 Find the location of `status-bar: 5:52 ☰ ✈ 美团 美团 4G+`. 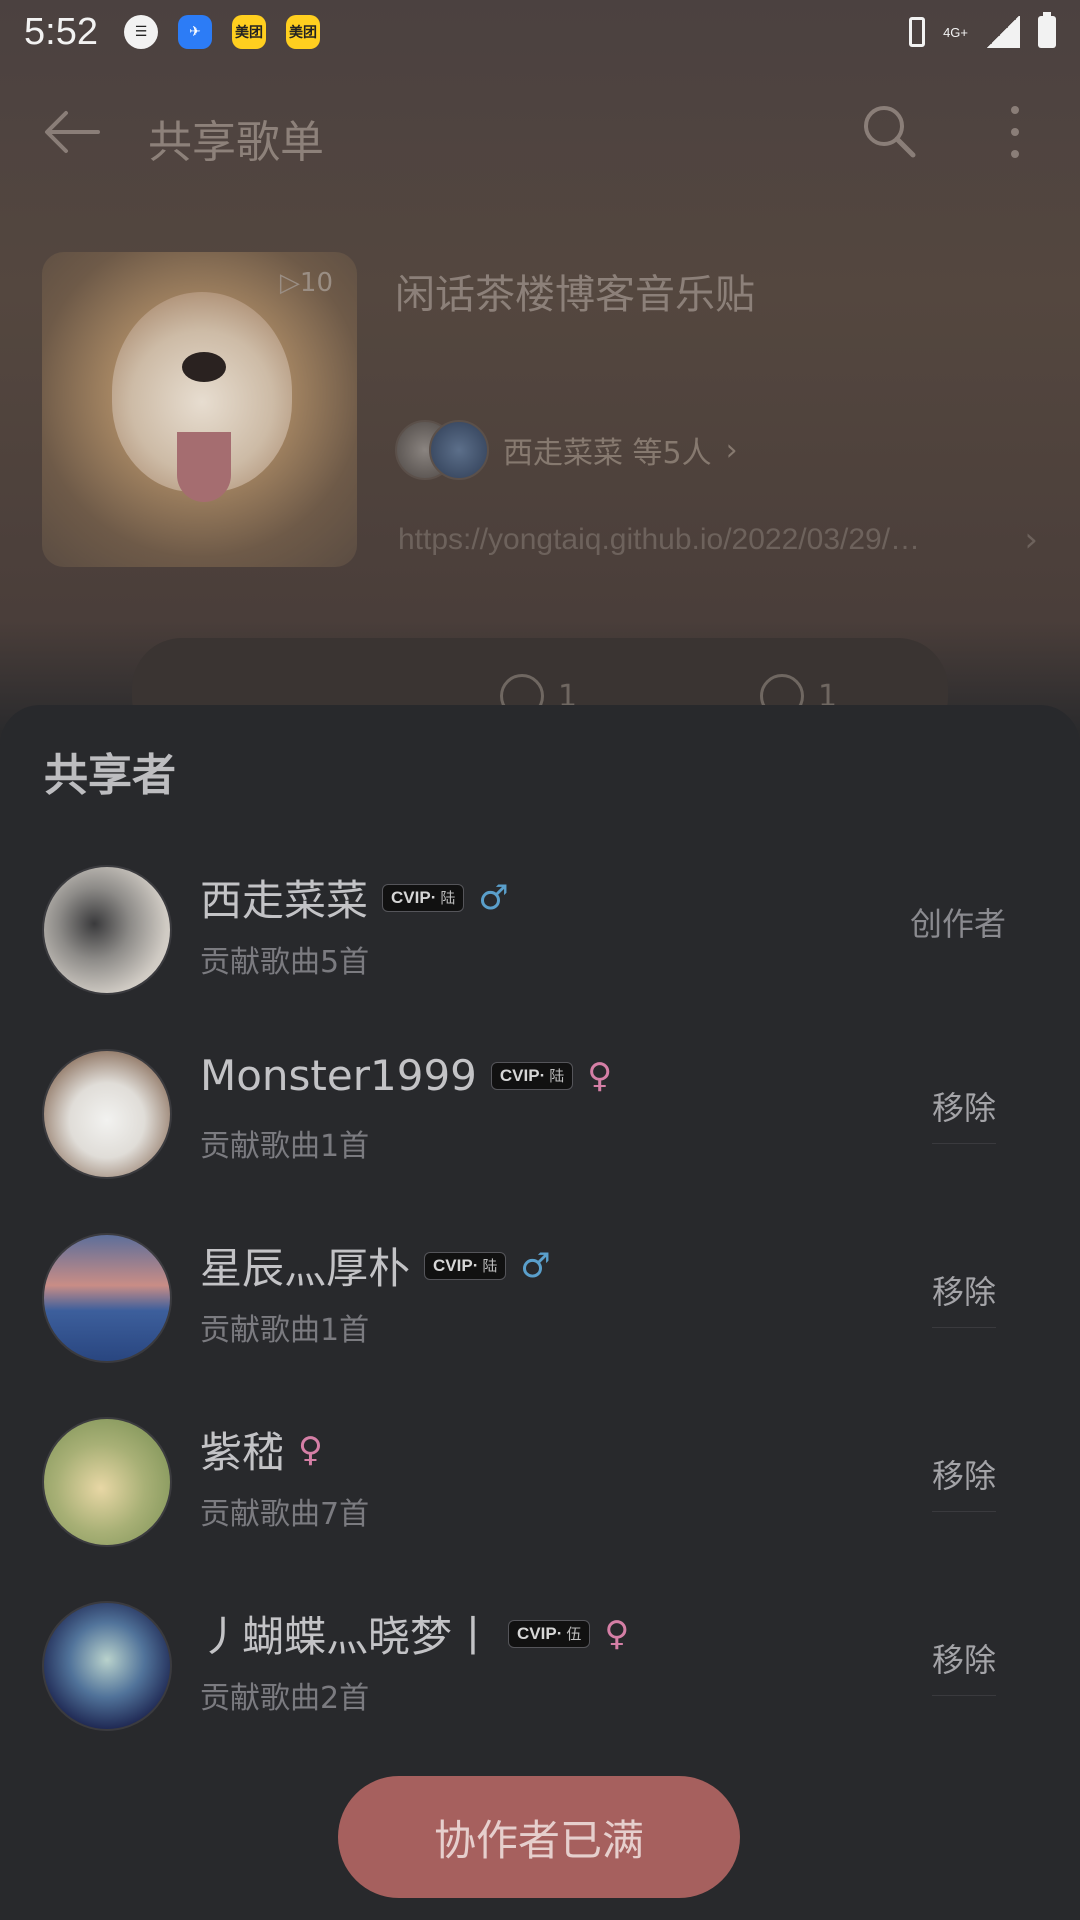

status-bar: 5:52 ☰ ✈ 美团 美团 4G+ is located at coordinates (540, 32).